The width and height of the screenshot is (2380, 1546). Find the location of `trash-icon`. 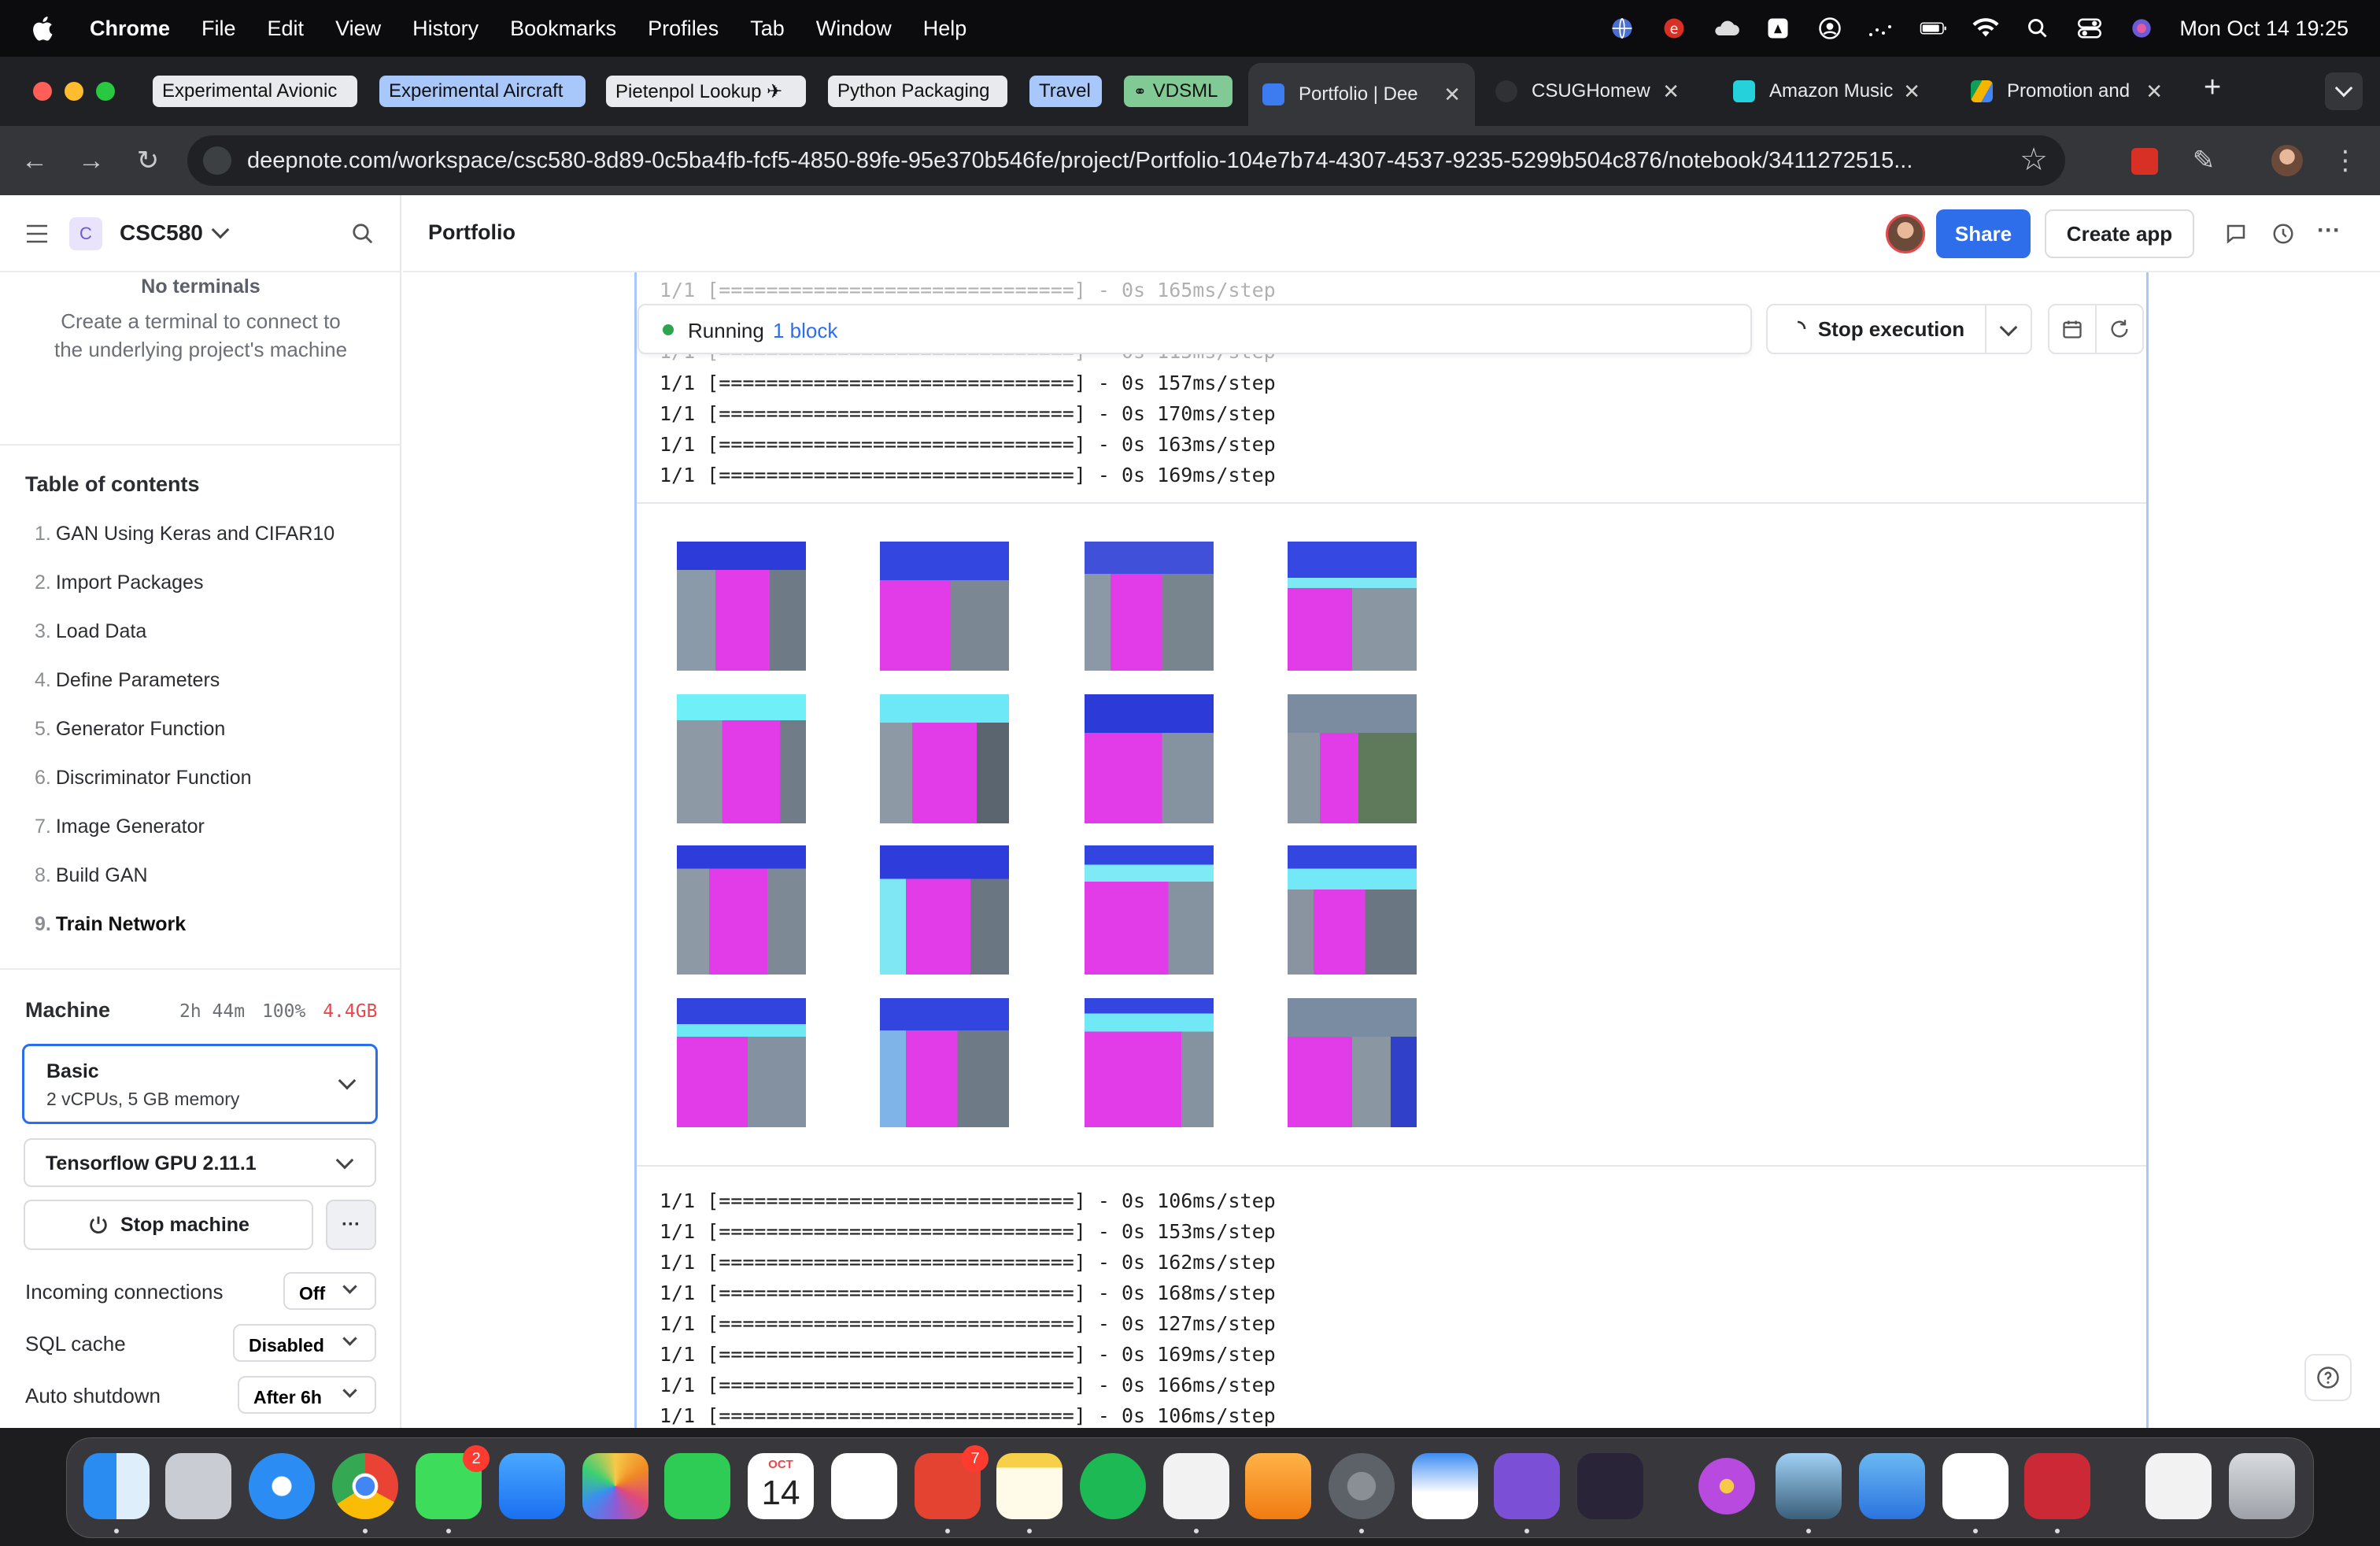

trash-icon is located at coordinates (2262, 1486).